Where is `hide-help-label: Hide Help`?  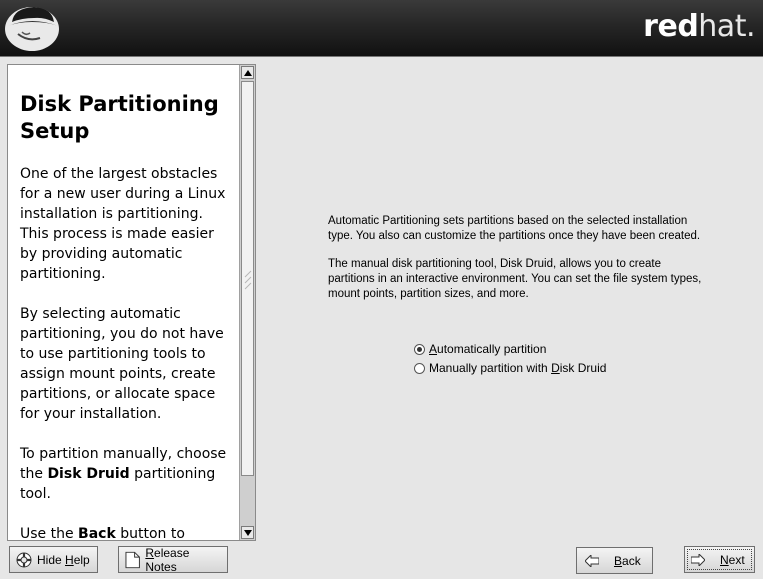
hide-help-label: Hide Help is located at coordinates (63, 560).